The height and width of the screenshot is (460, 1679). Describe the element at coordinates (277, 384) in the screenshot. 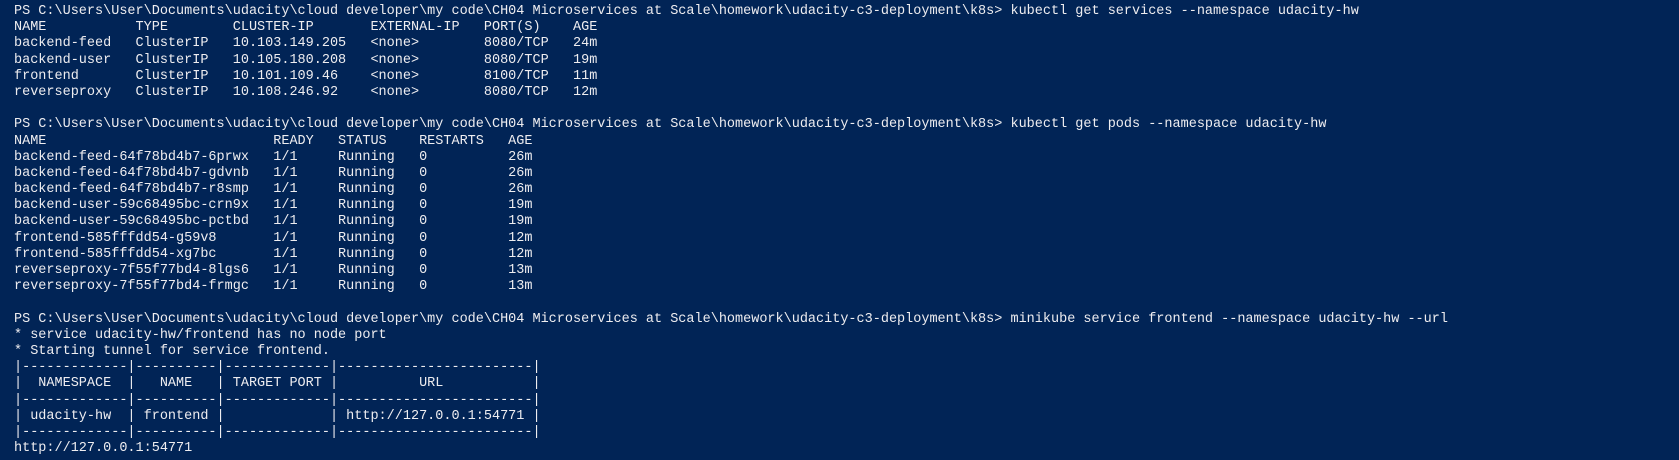

I see `url-table-header: | NAMESPACE | NAME | TARGET PORT | URL |` at that location.